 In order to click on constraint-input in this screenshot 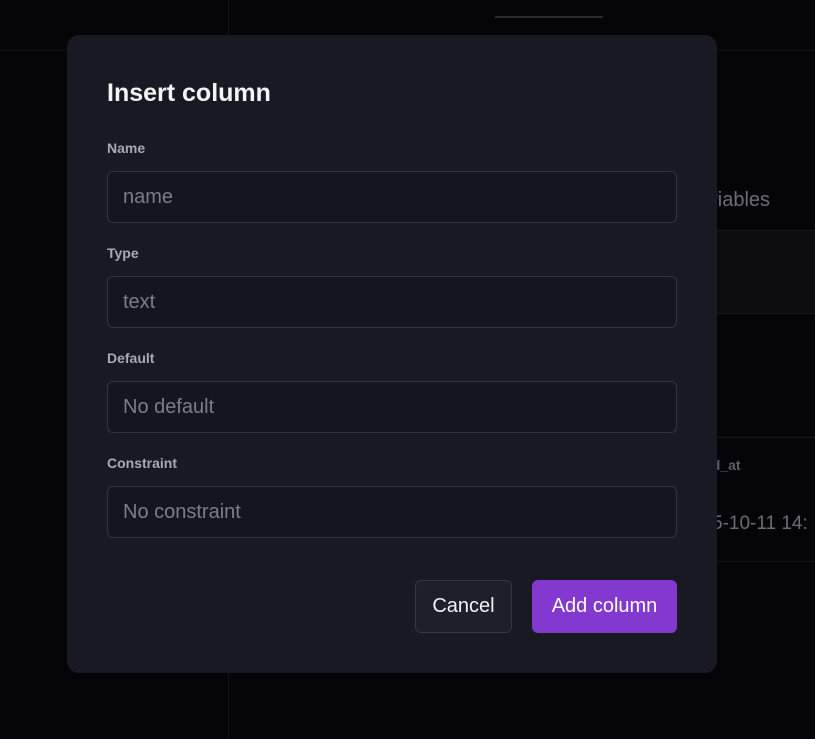, I will do `click(392, 512)`.